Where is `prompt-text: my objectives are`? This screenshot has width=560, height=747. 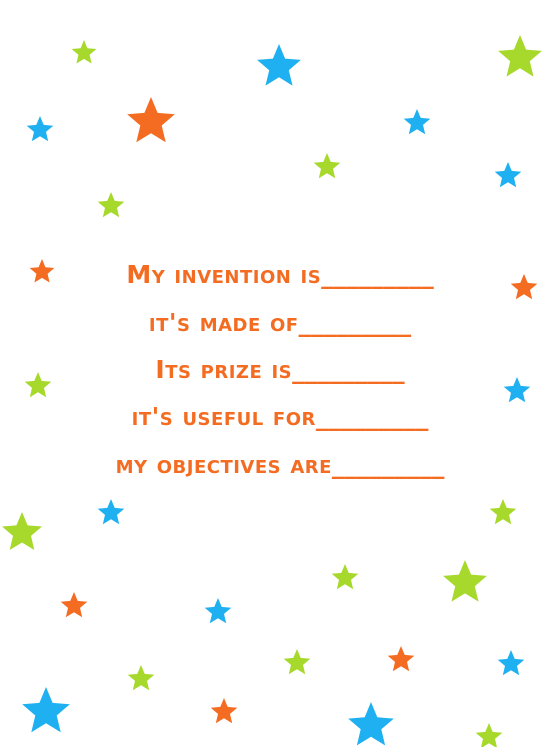
prompt-text: my objectives are is located at coordinates (223, 464).